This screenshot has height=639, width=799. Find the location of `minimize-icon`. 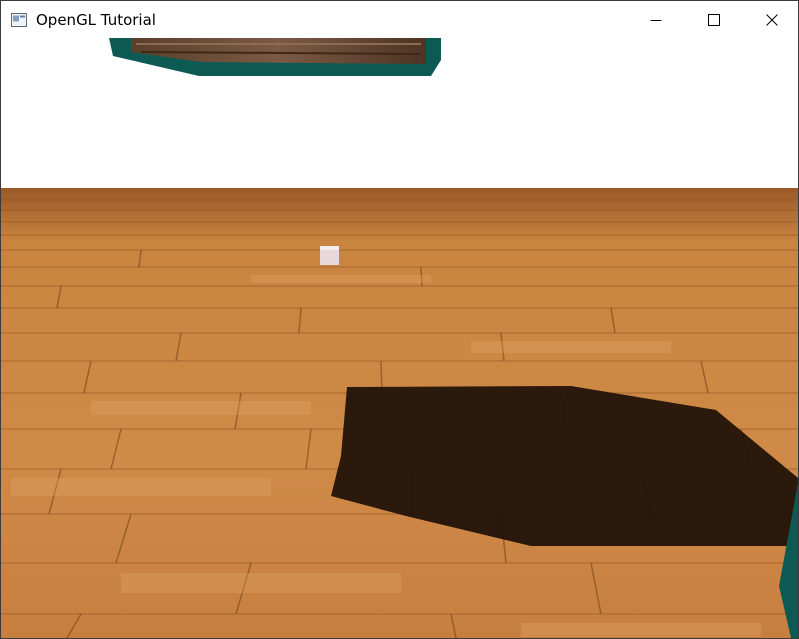

minimize-icon is located at coordinates (656, 20).